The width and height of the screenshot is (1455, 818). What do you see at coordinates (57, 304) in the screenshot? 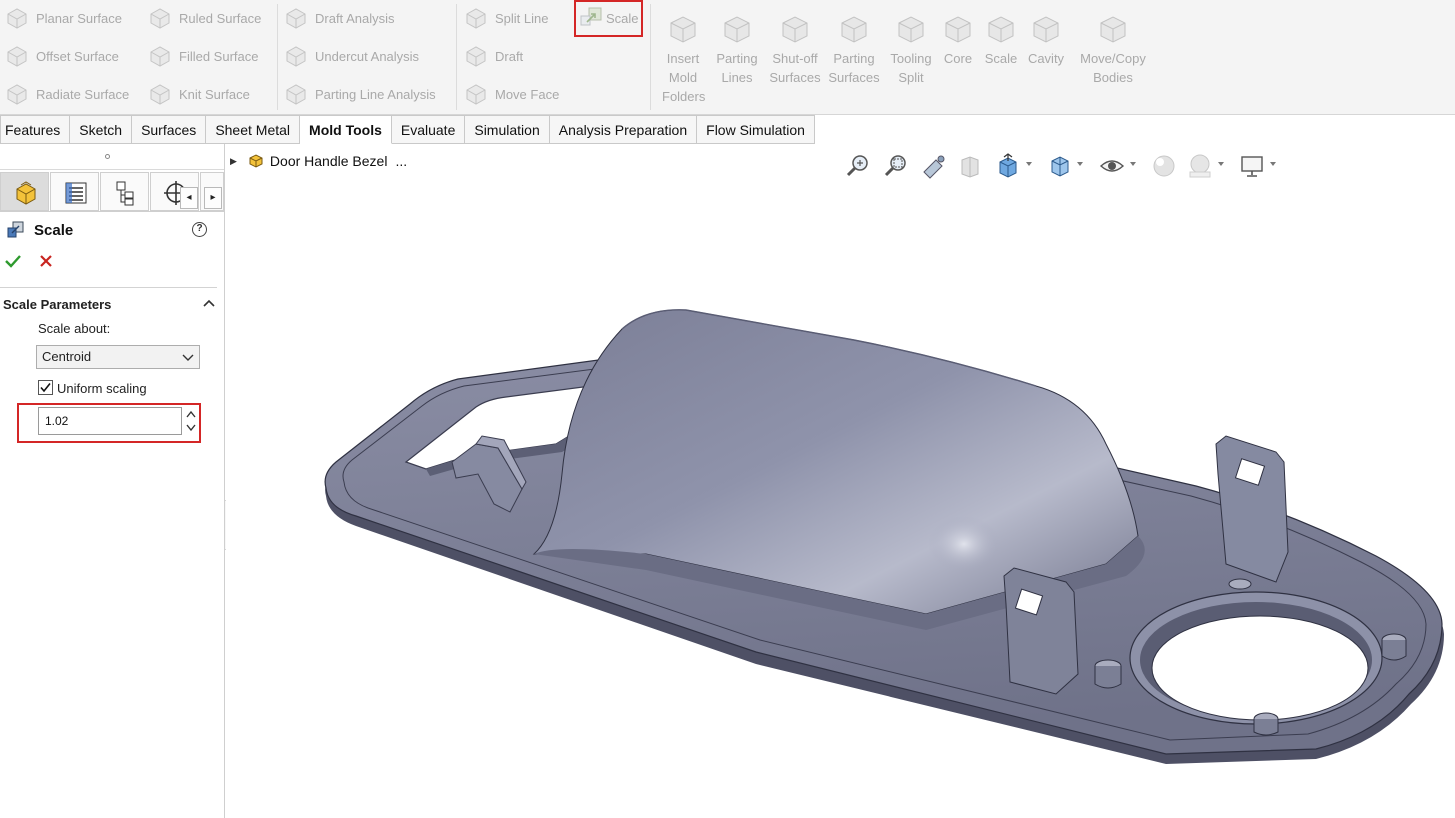
I see `section-title: Scale Parameters` at bounding box center [57, 304].